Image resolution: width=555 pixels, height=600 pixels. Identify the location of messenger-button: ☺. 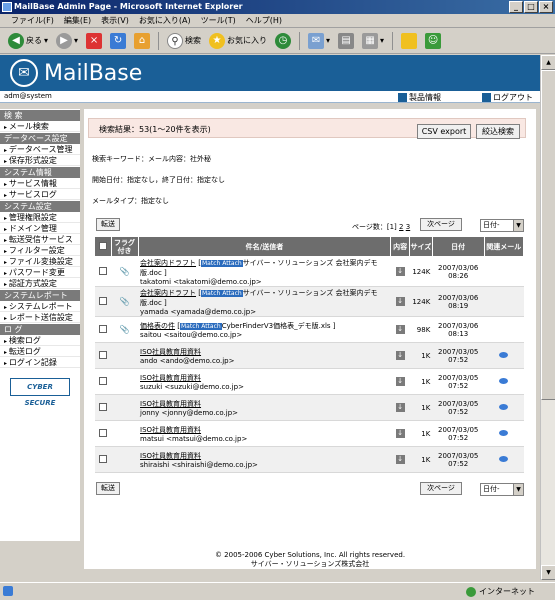
(433, 41).